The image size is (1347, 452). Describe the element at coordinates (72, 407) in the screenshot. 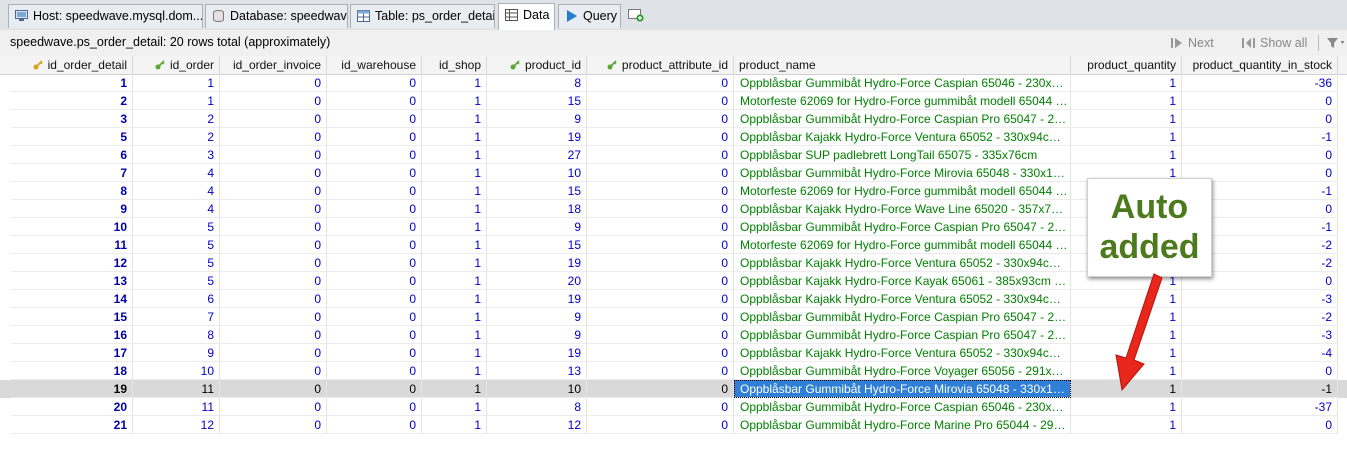

I see `id-order-detail-cell: 20` at that location.